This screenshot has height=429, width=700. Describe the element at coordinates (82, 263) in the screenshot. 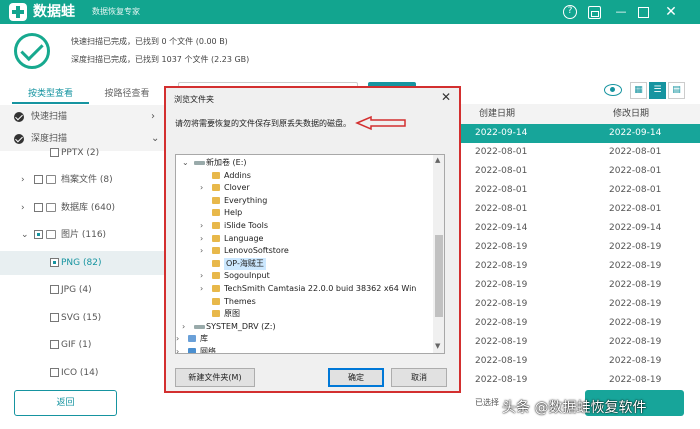

I see `sidebar-item-png: PNG (82)` at that location.